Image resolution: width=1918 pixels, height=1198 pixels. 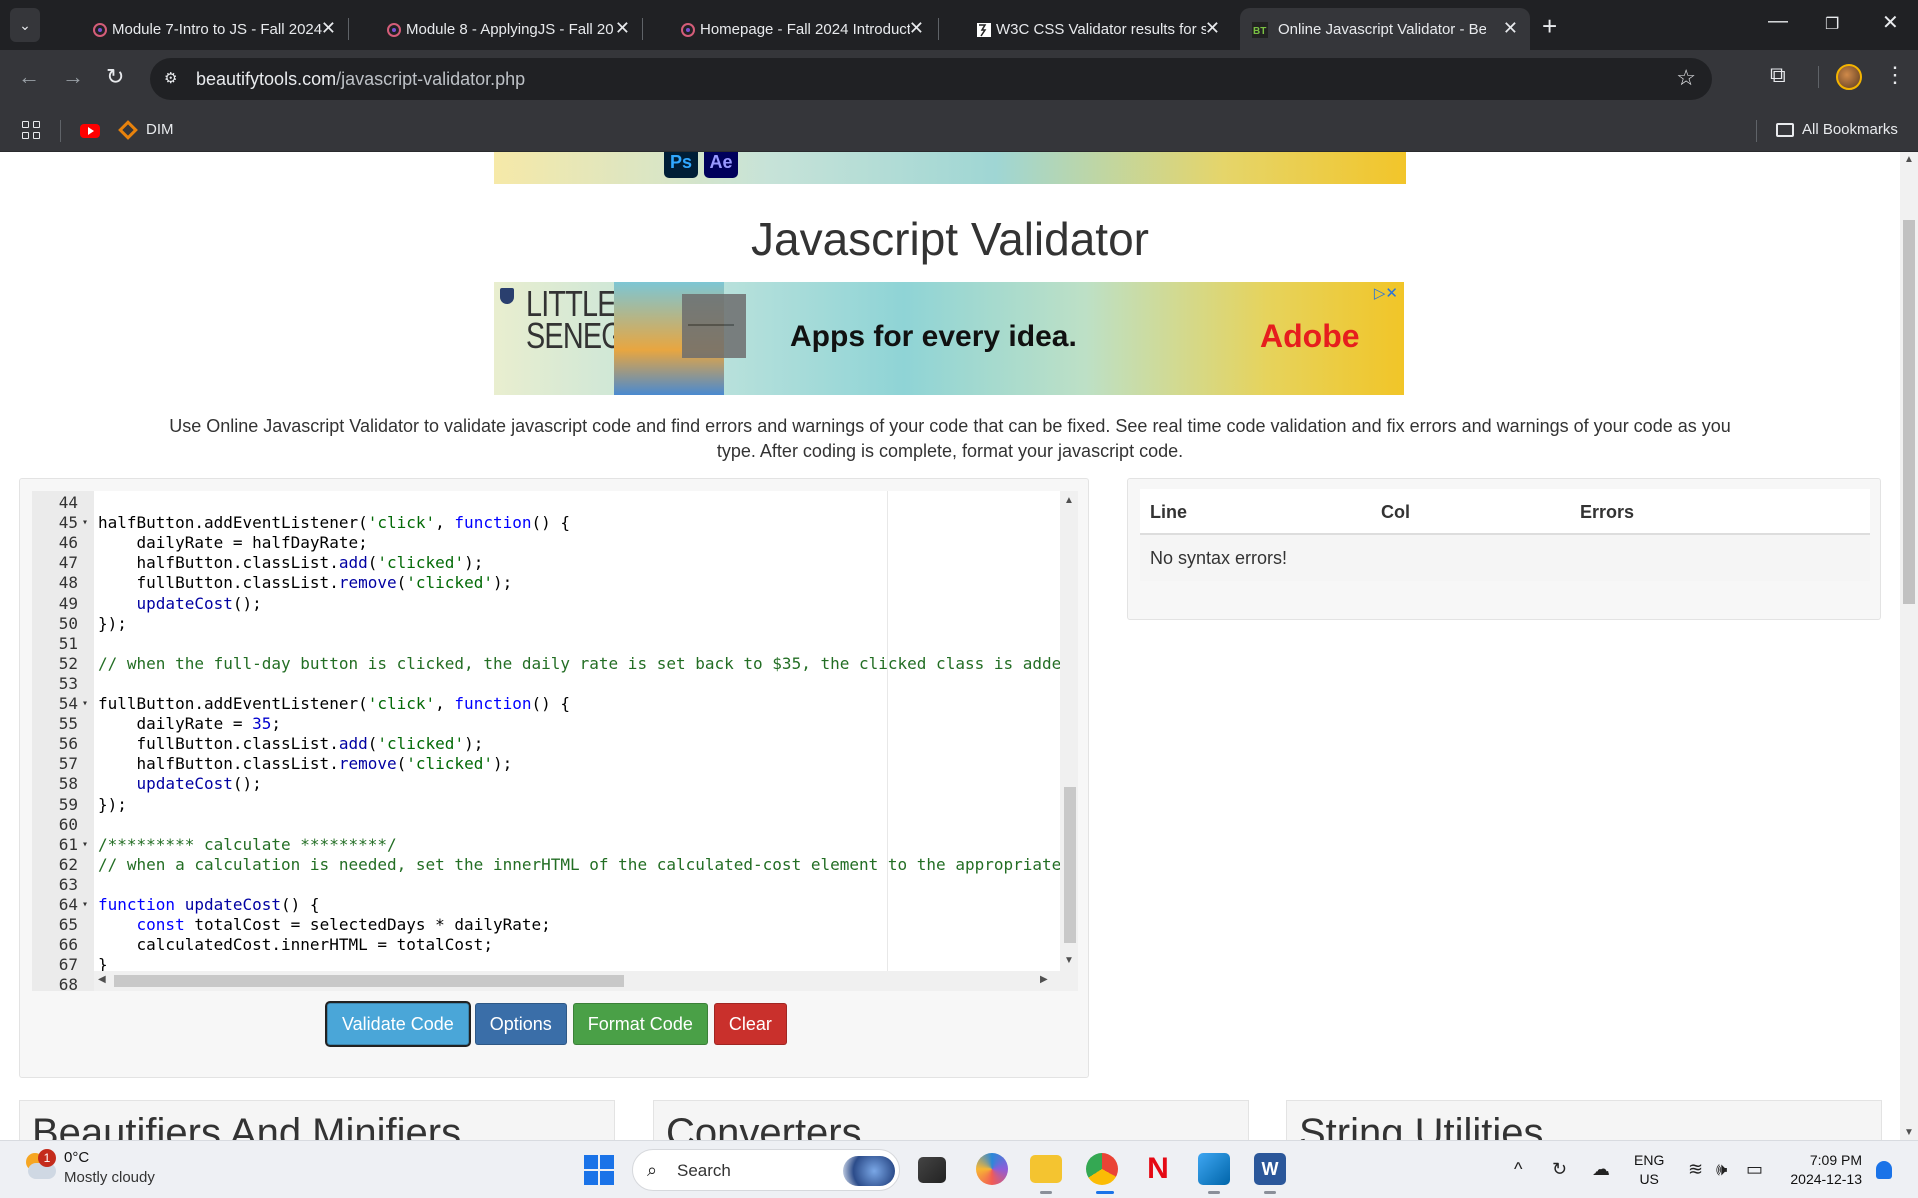 I want to click on file-explorer-icon, so click(x=1046, y=1169).